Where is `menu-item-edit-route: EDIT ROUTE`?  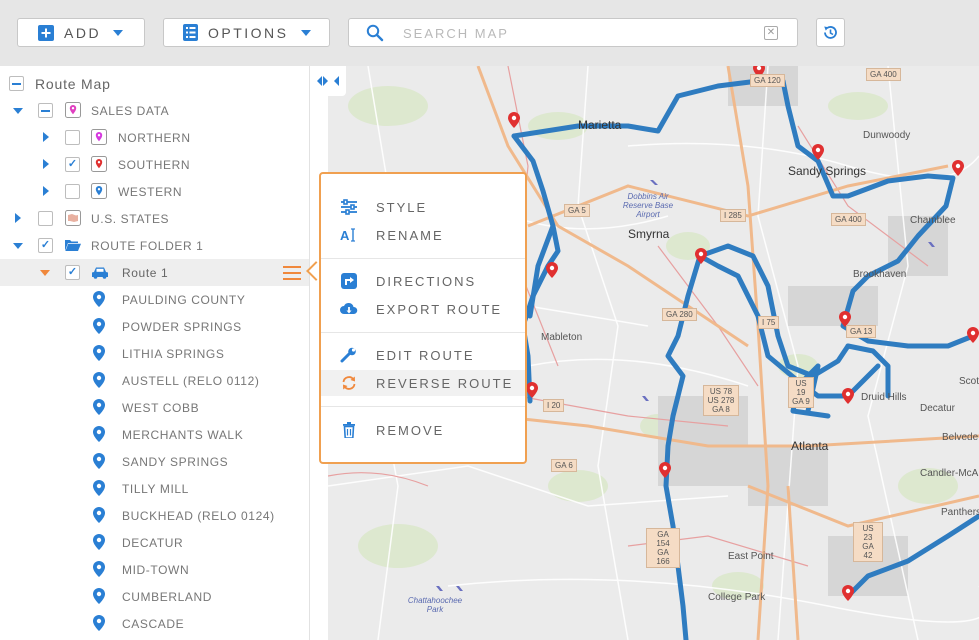 menu-item-edit-route: EDIT ROUTE is located at coordinates (423, 355).